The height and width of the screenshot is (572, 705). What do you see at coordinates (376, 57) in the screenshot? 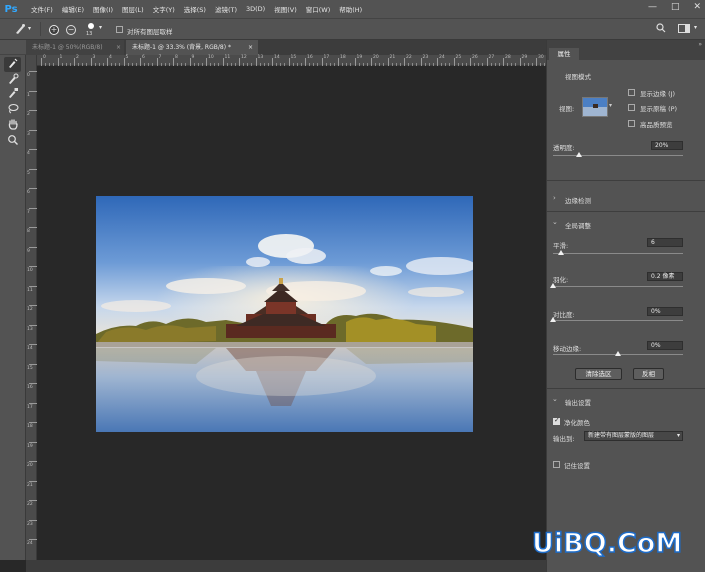
I see `ruler-number: 20` at bounding box center [376, 57].